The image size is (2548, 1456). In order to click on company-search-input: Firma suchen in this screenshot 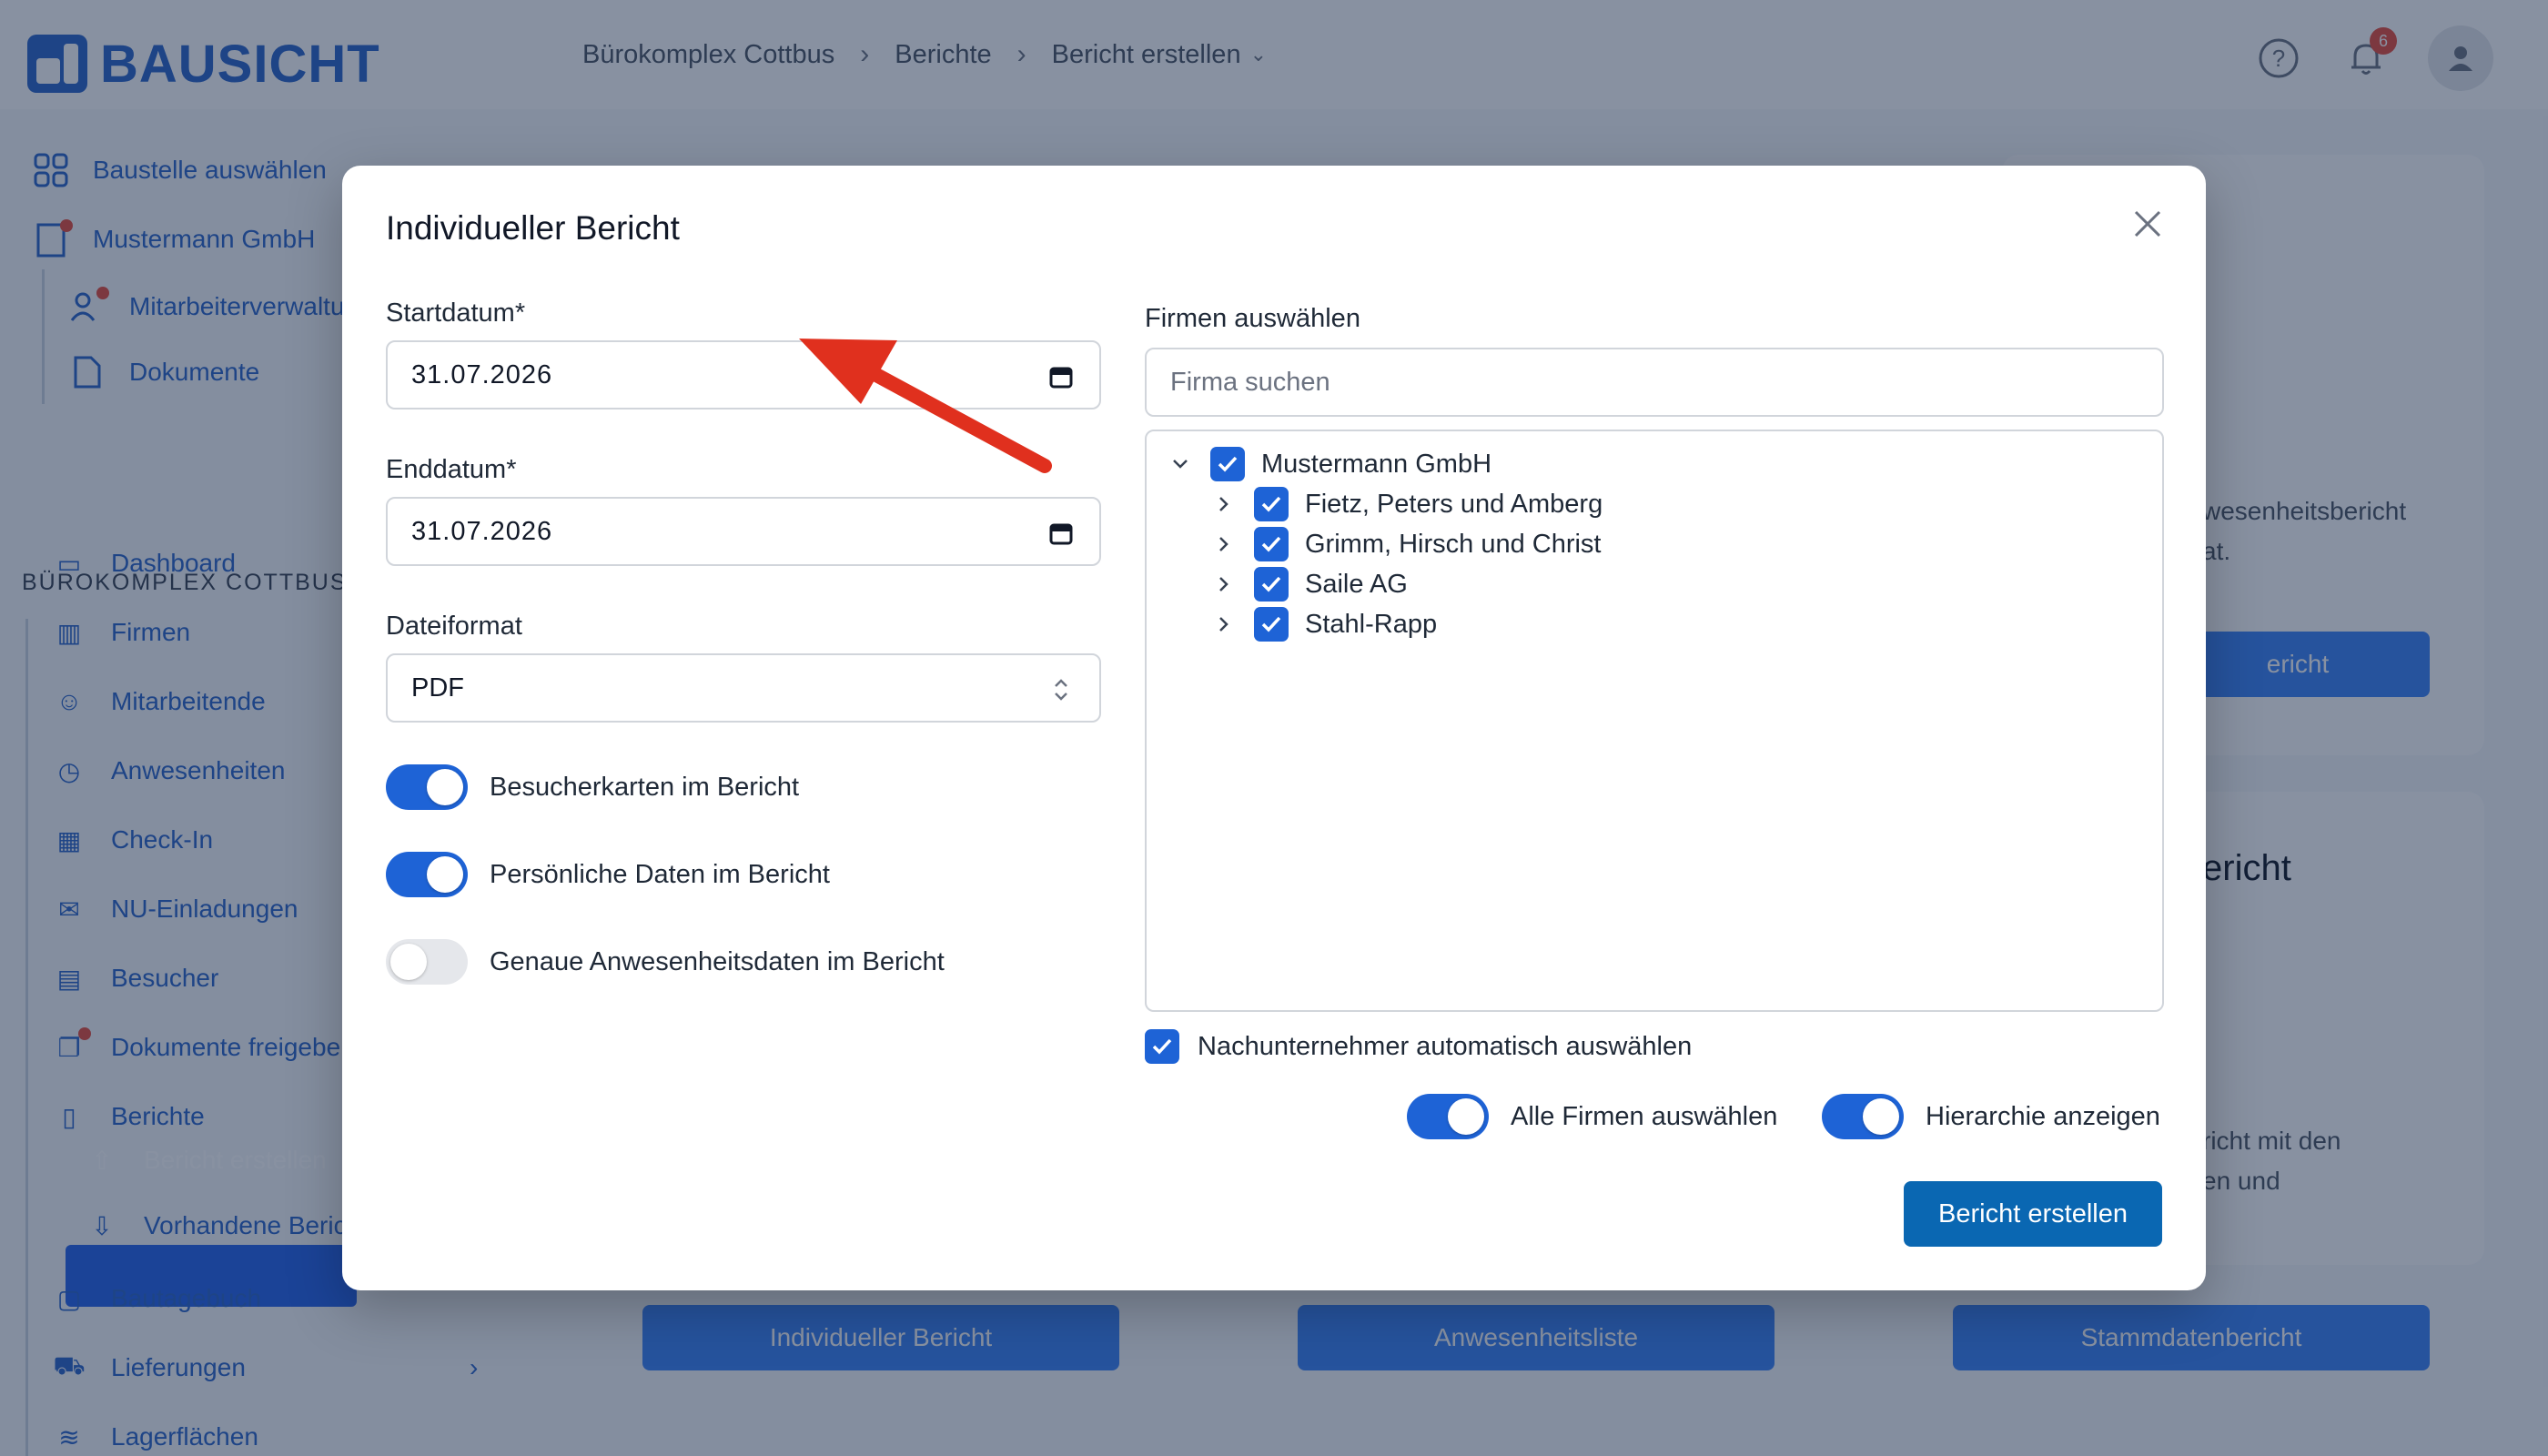, I will do `click(1655, 383)`.